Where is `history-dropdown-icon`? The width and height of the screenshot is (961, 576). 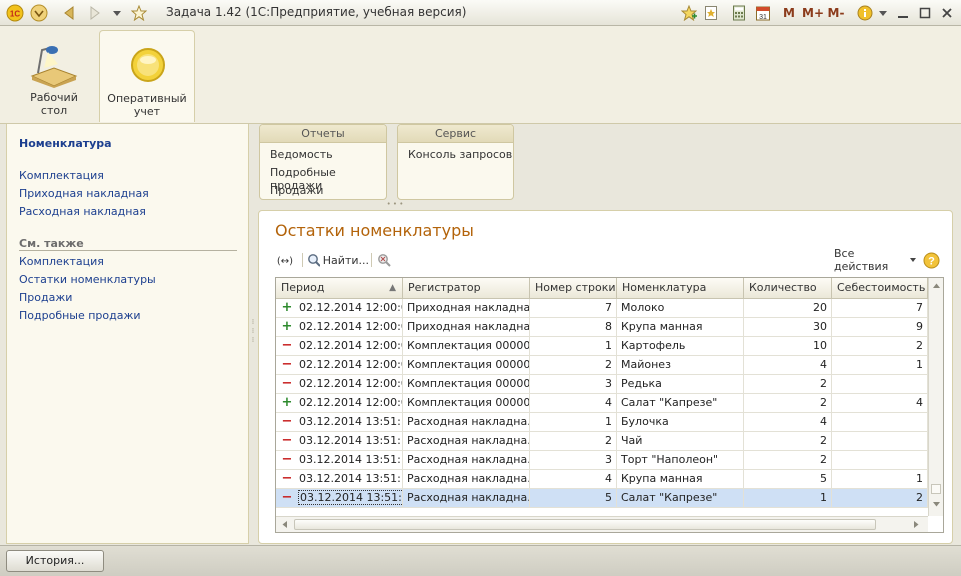
history-dropdown-icon is located at coordinates (117, 13).